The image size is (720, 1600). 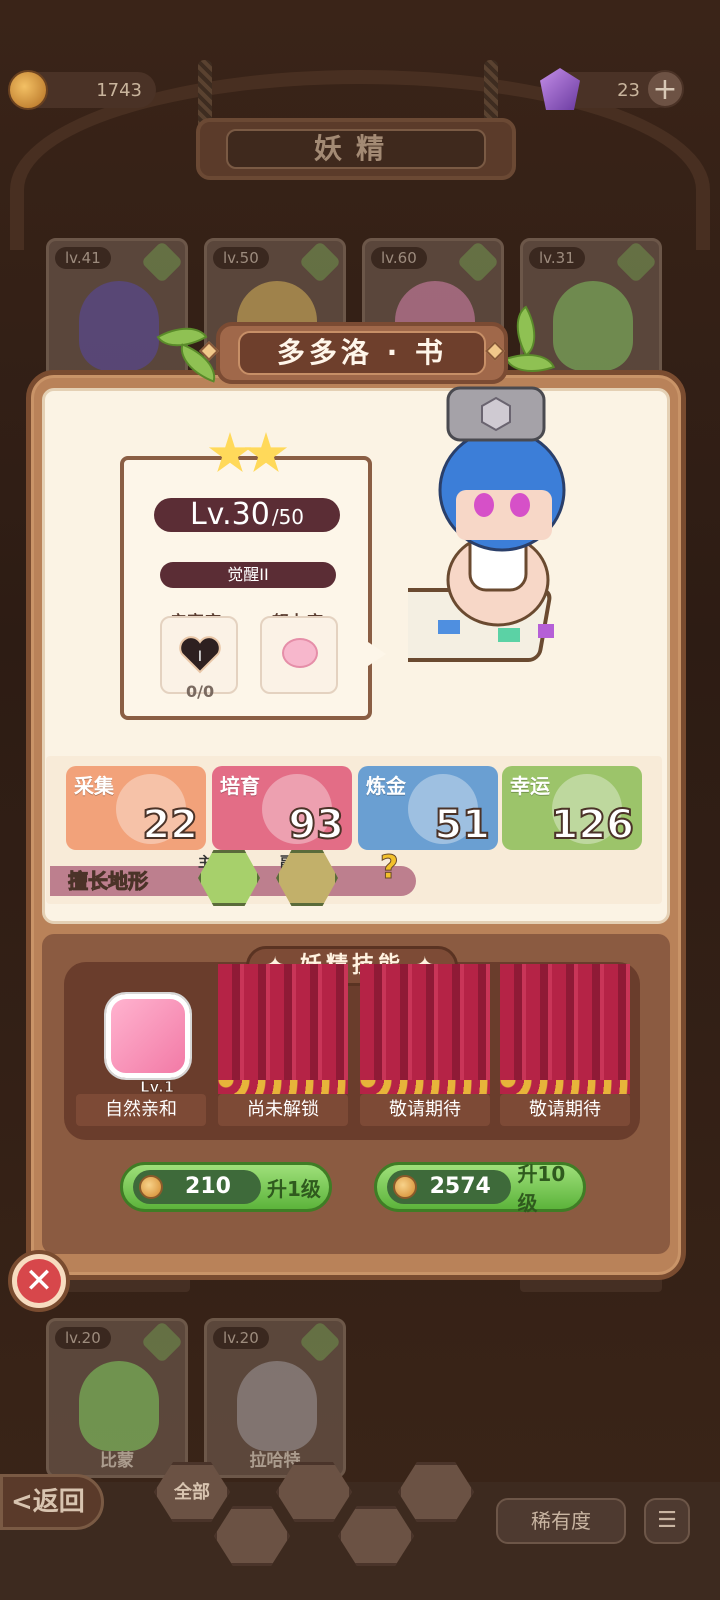 I want to click on upgrade-cost-value: 2574, so click(x=460, y=1186).